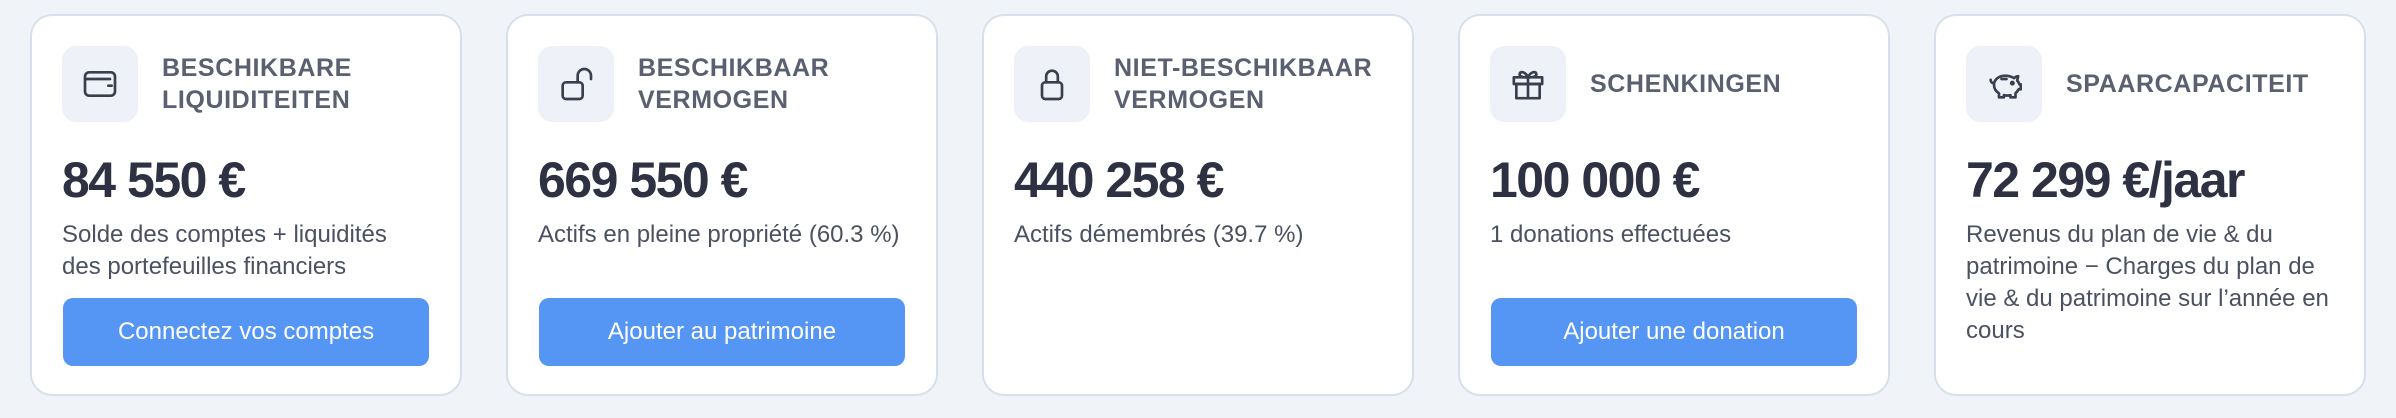 This screenshot has height=418, width=2396. Describe the element at coordinates (1686, 84) in the screenshot. I see `card-title: SCHENKINGEN` at that location.